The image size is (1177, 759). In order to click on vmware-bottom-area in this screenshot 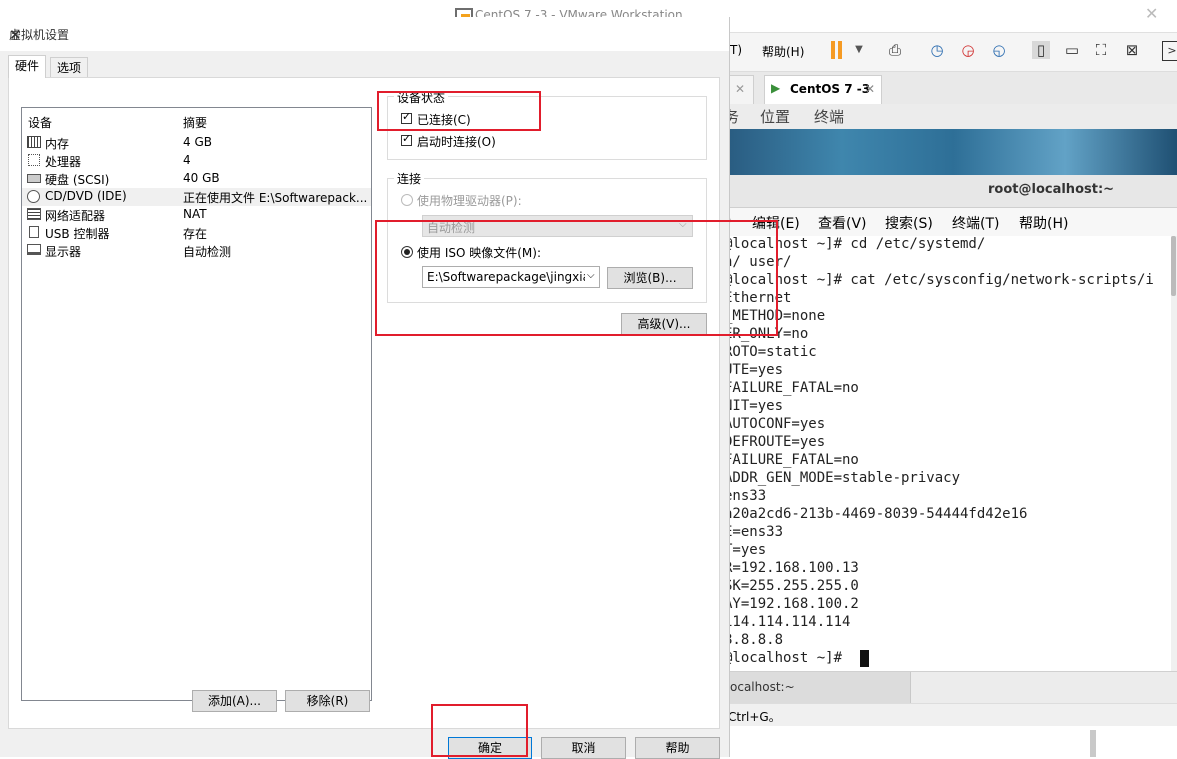, I will do `click(953, 741)`.